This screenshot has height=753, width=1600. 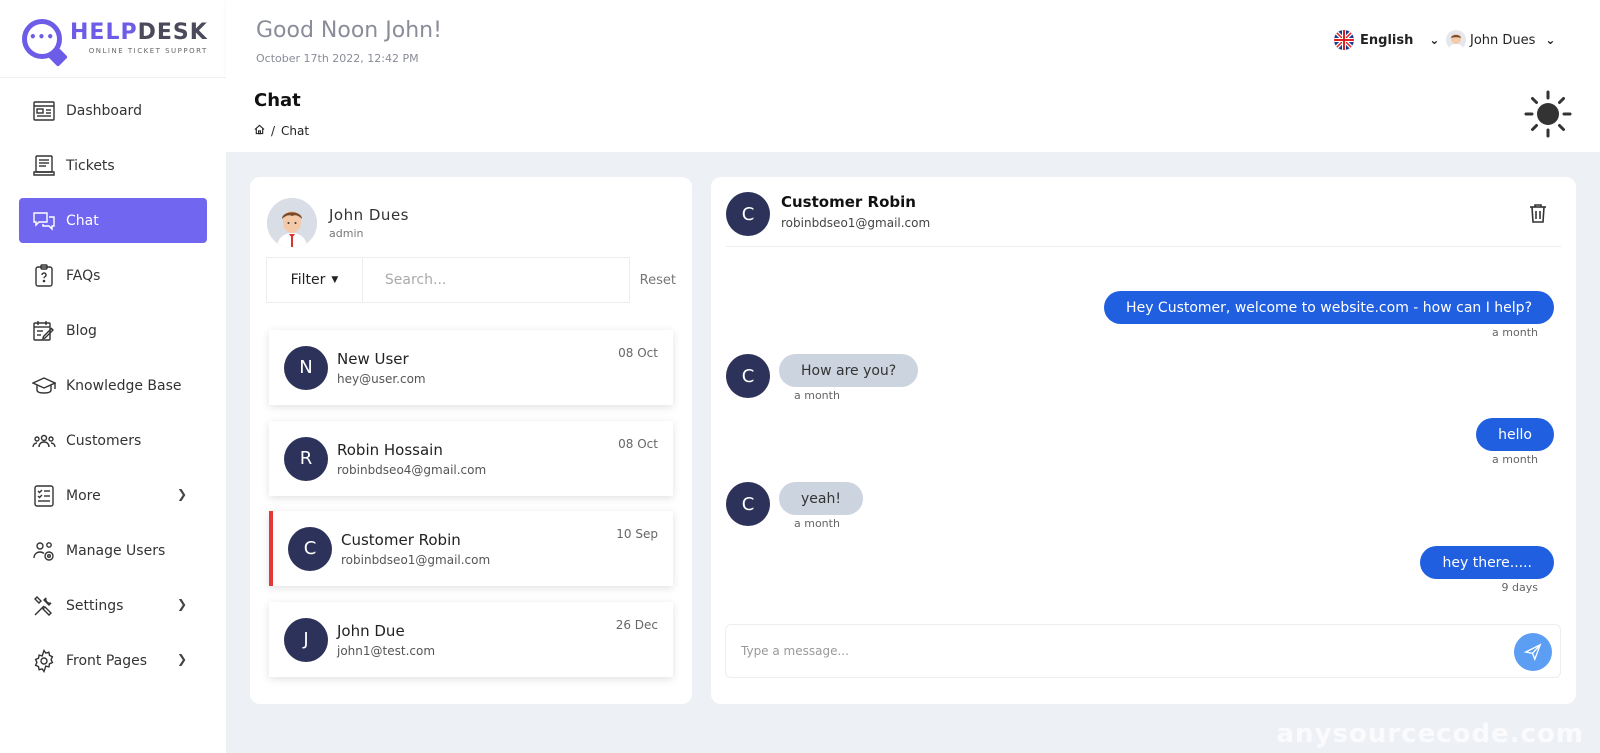 I want to click on sidebar-item-more: More ❯, so click(x=113, y=495).